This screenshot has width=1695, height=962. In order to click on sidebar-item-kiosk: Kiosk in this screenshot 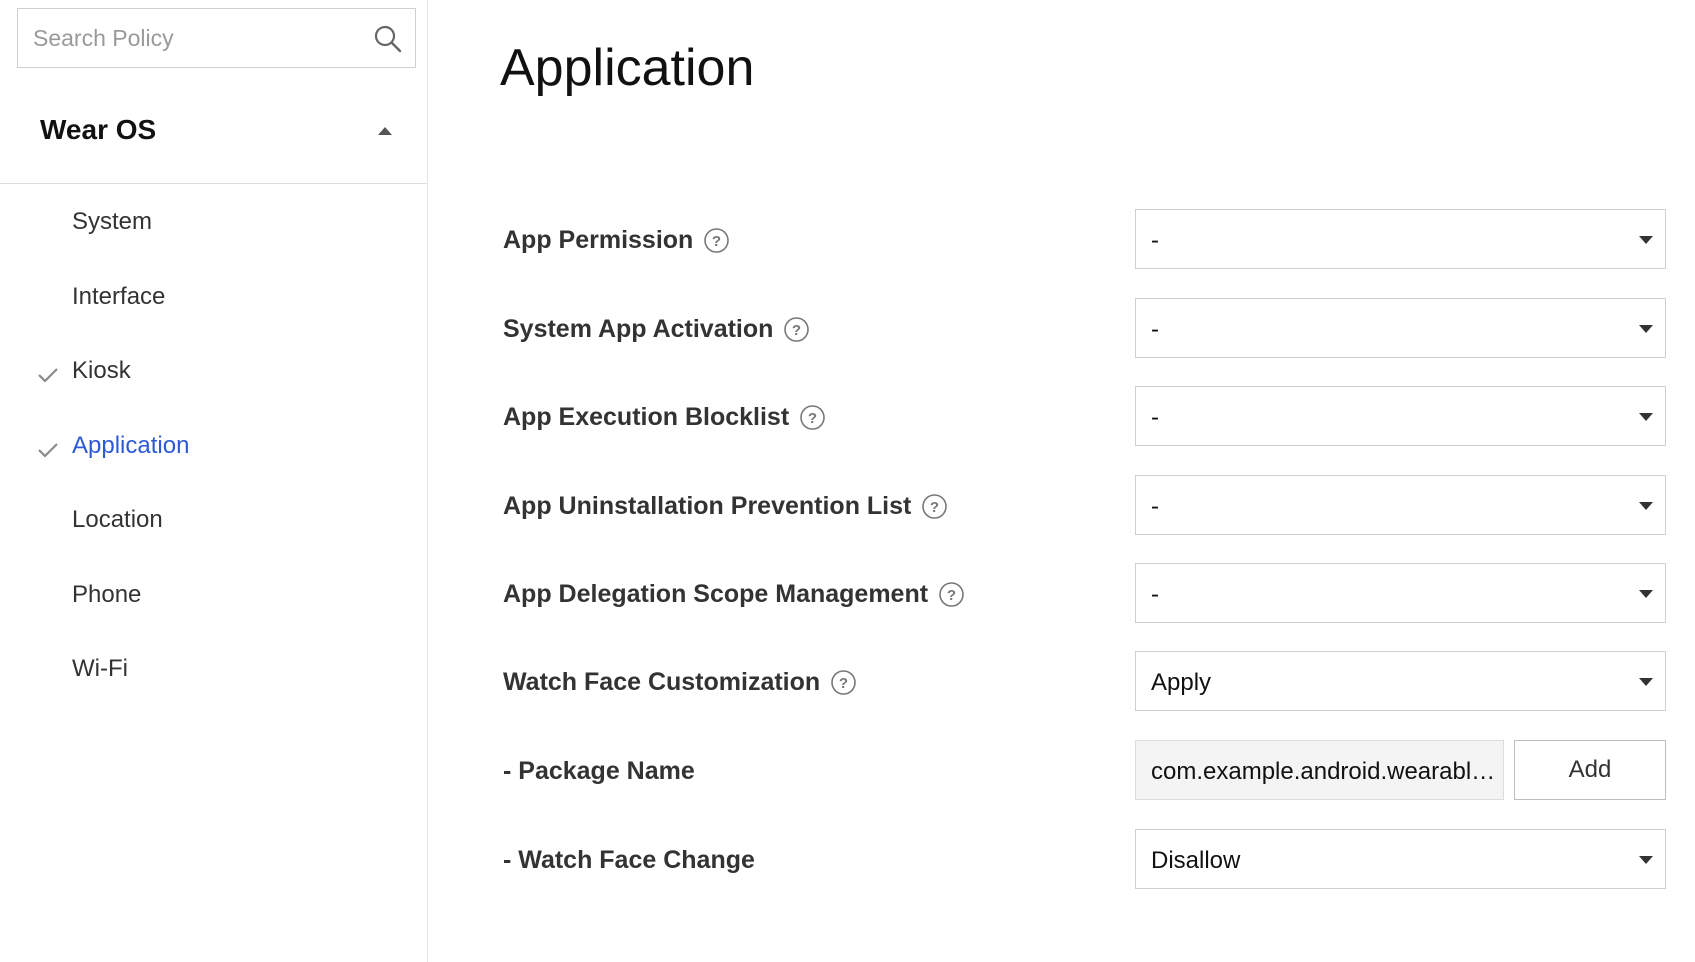, I will do `click(213, 376)`.